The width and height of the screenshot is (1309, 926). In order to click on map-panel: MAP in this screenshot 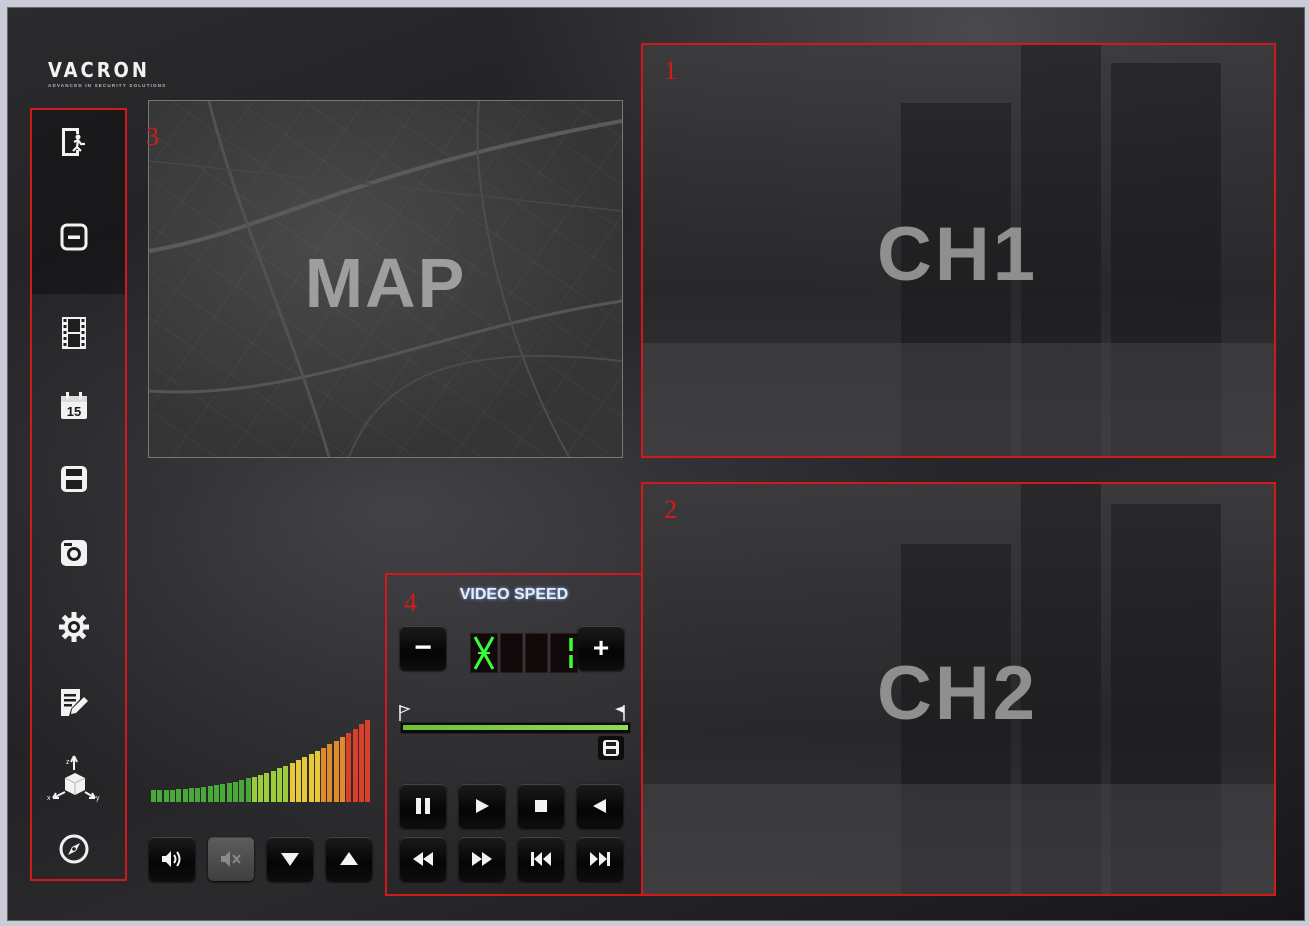, I will do `click(385, 279)`.